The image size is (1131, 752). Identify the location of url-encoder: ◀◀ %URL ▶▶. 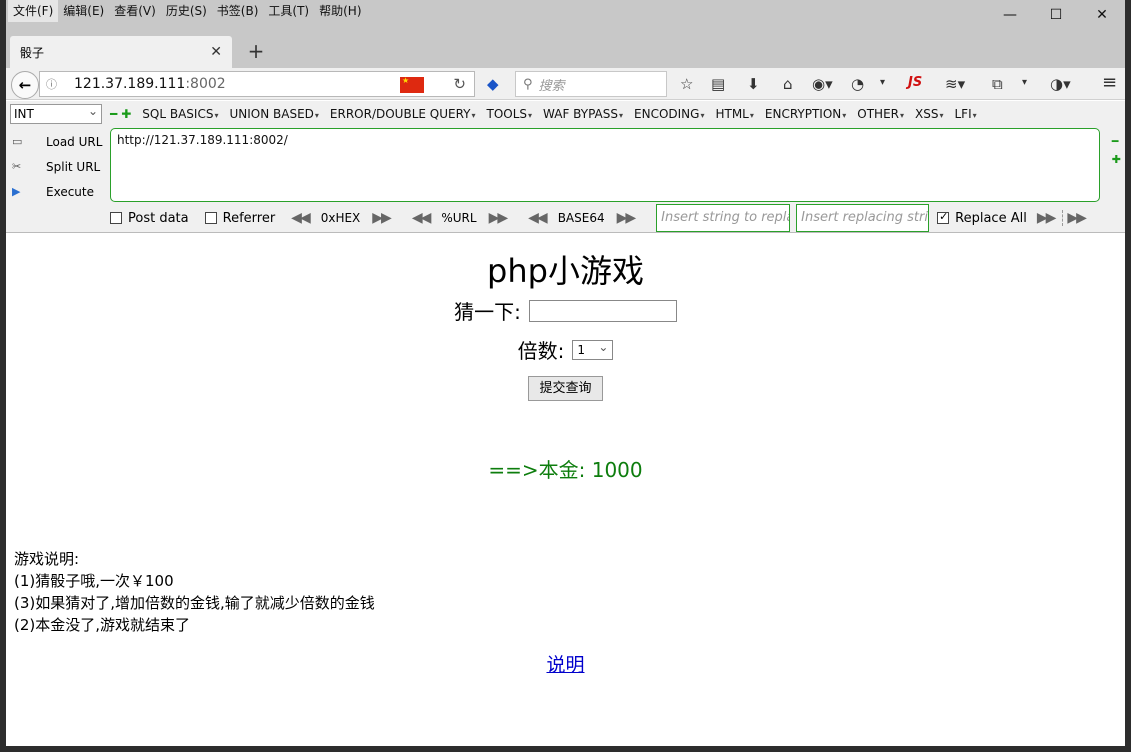
(460, 218).